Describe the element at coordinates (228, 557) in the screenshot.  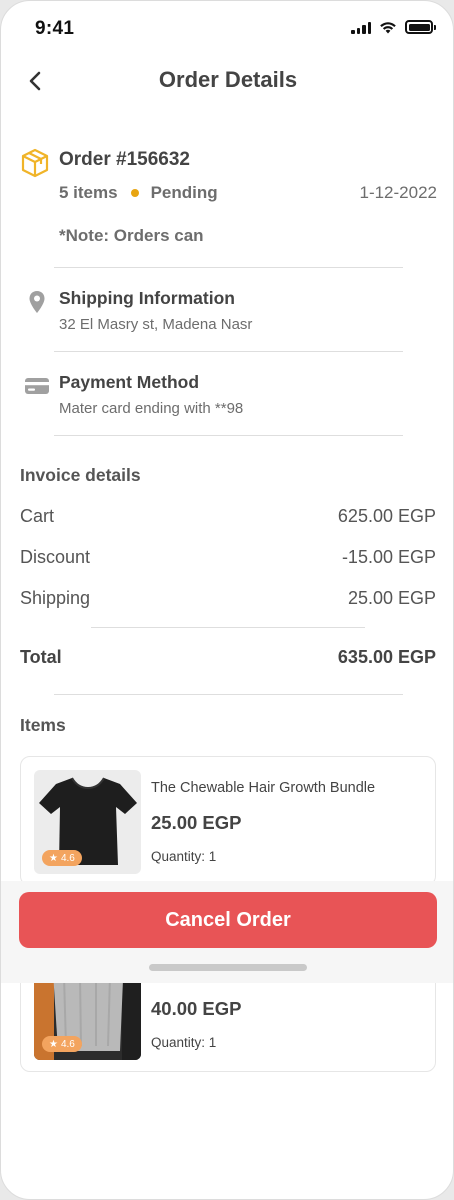
I see `invoice-row-discount: Discount -15.00 EGP` at that location.